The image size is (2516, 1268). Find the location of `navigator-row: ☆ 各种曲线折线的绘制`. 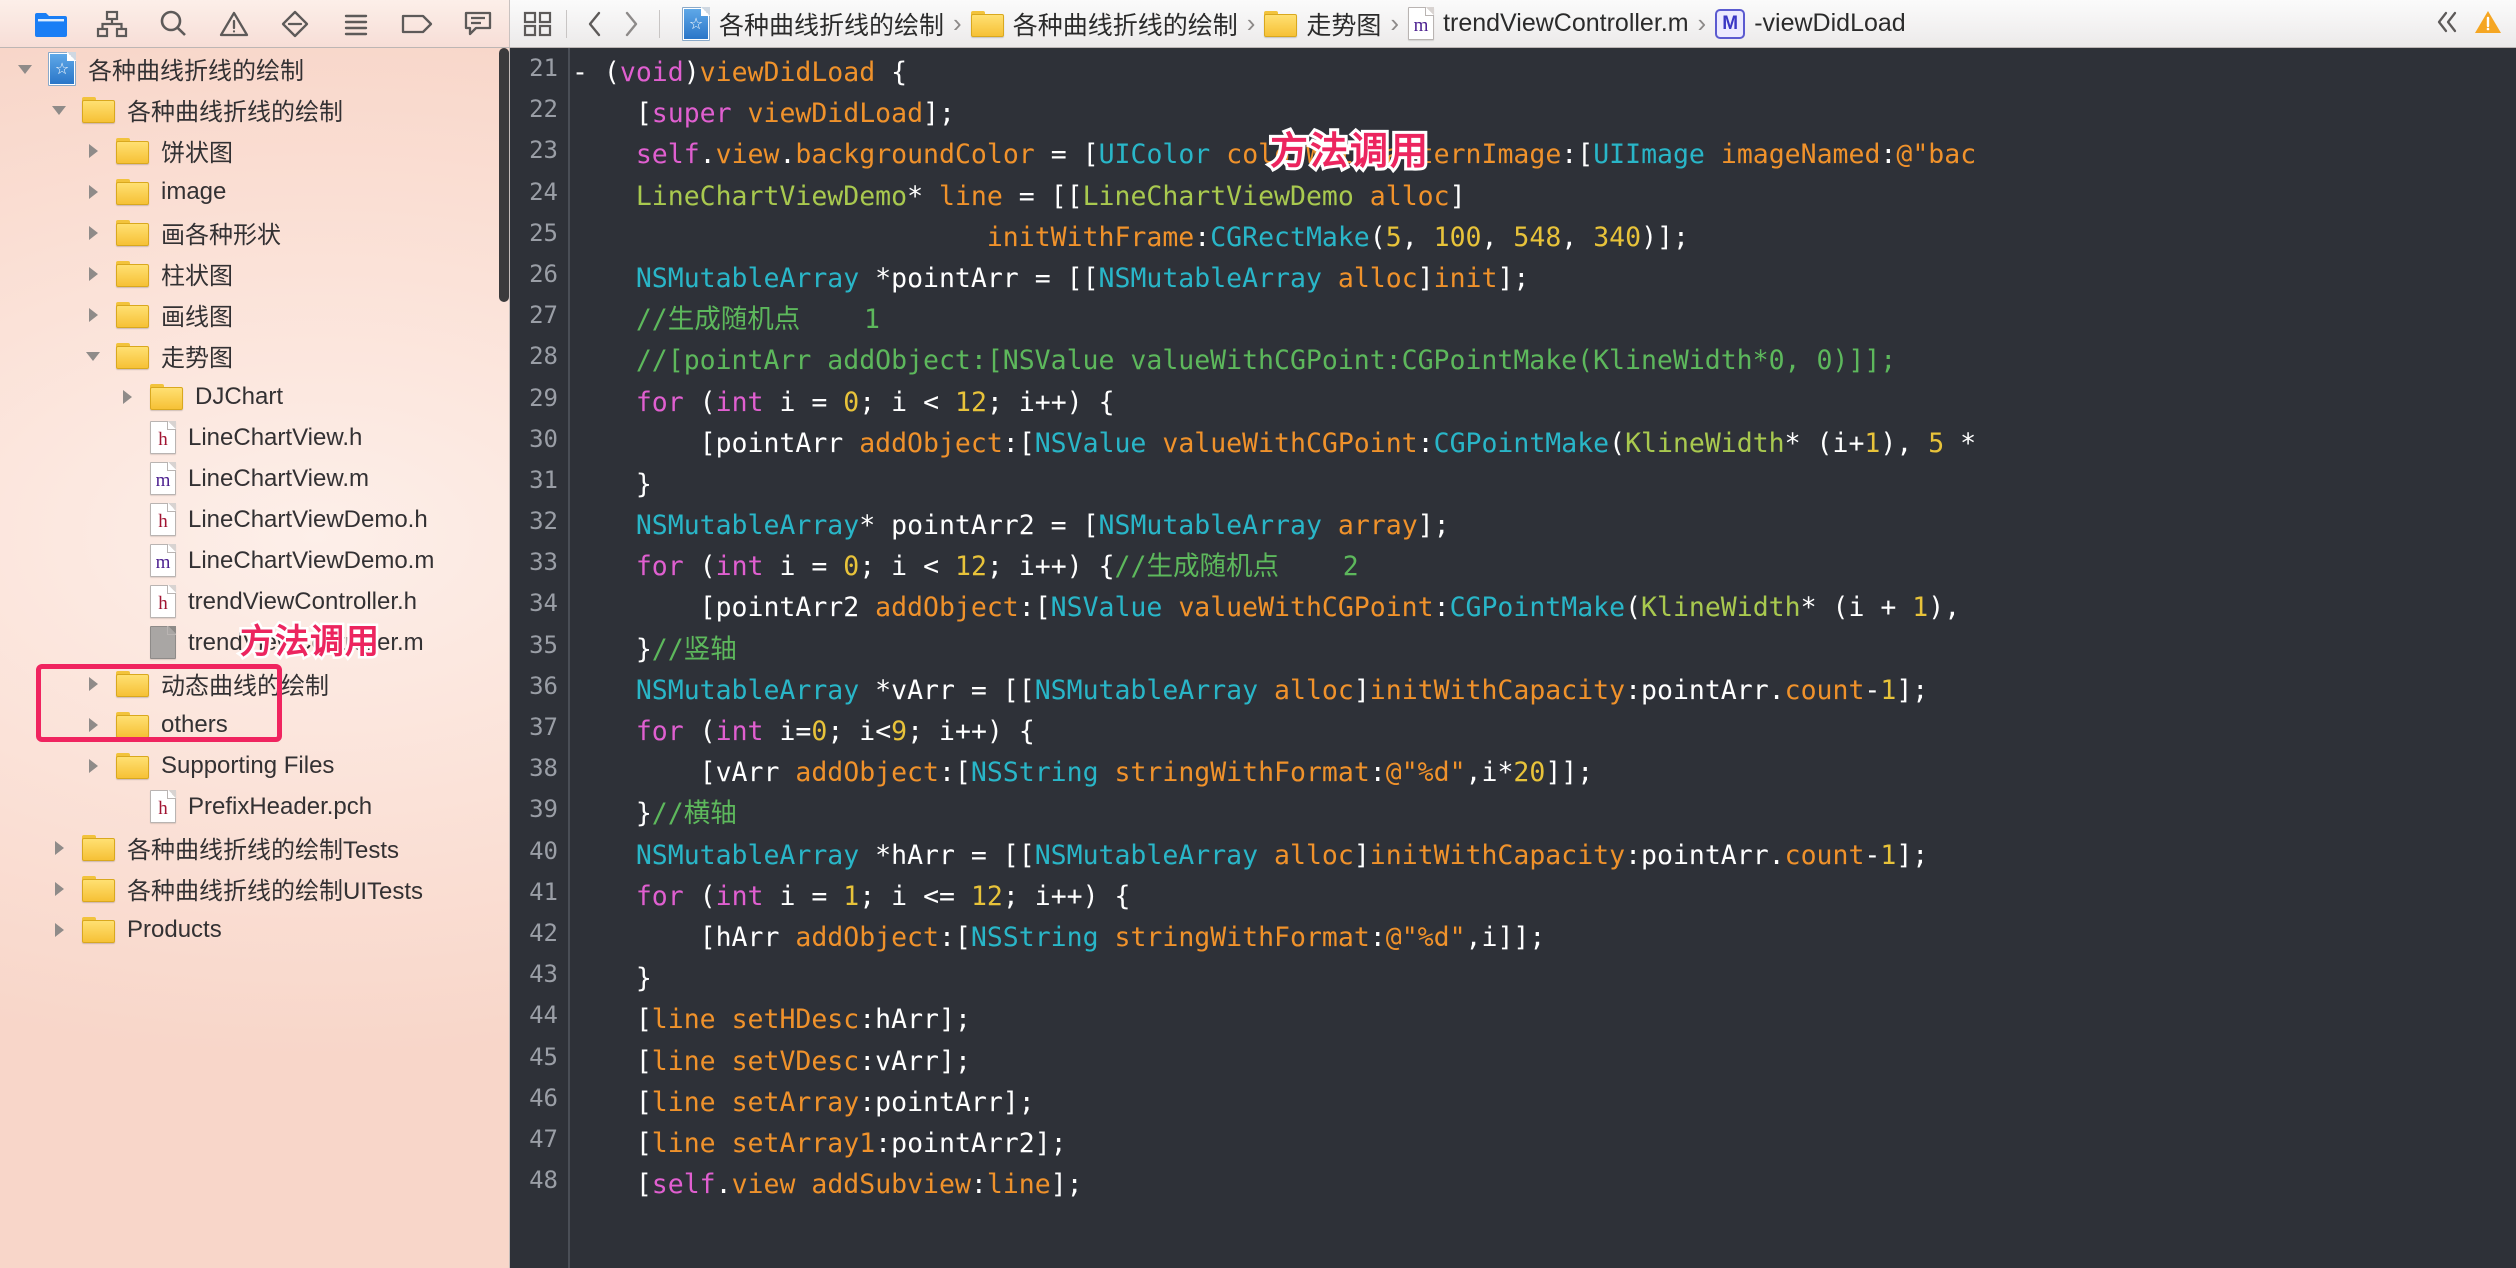

navigator-row: ☆ 各种曲线折线的绘制 is located at coordinates (254, 68).